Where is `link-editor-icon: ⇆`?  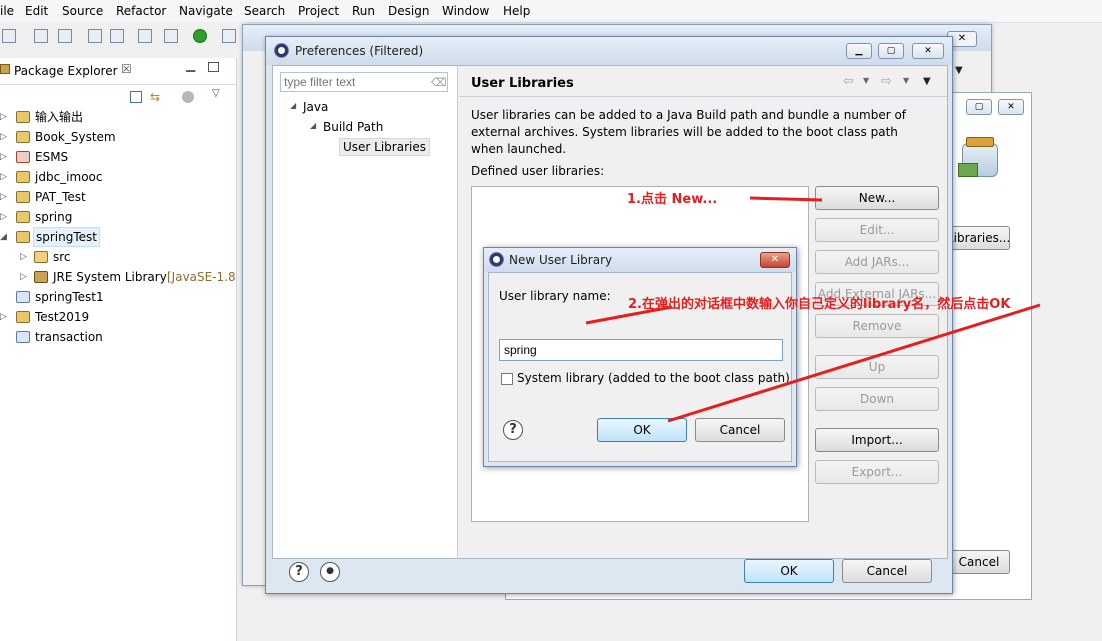
link-editor-icon: ⇆ is located at coordinates (155, 97).